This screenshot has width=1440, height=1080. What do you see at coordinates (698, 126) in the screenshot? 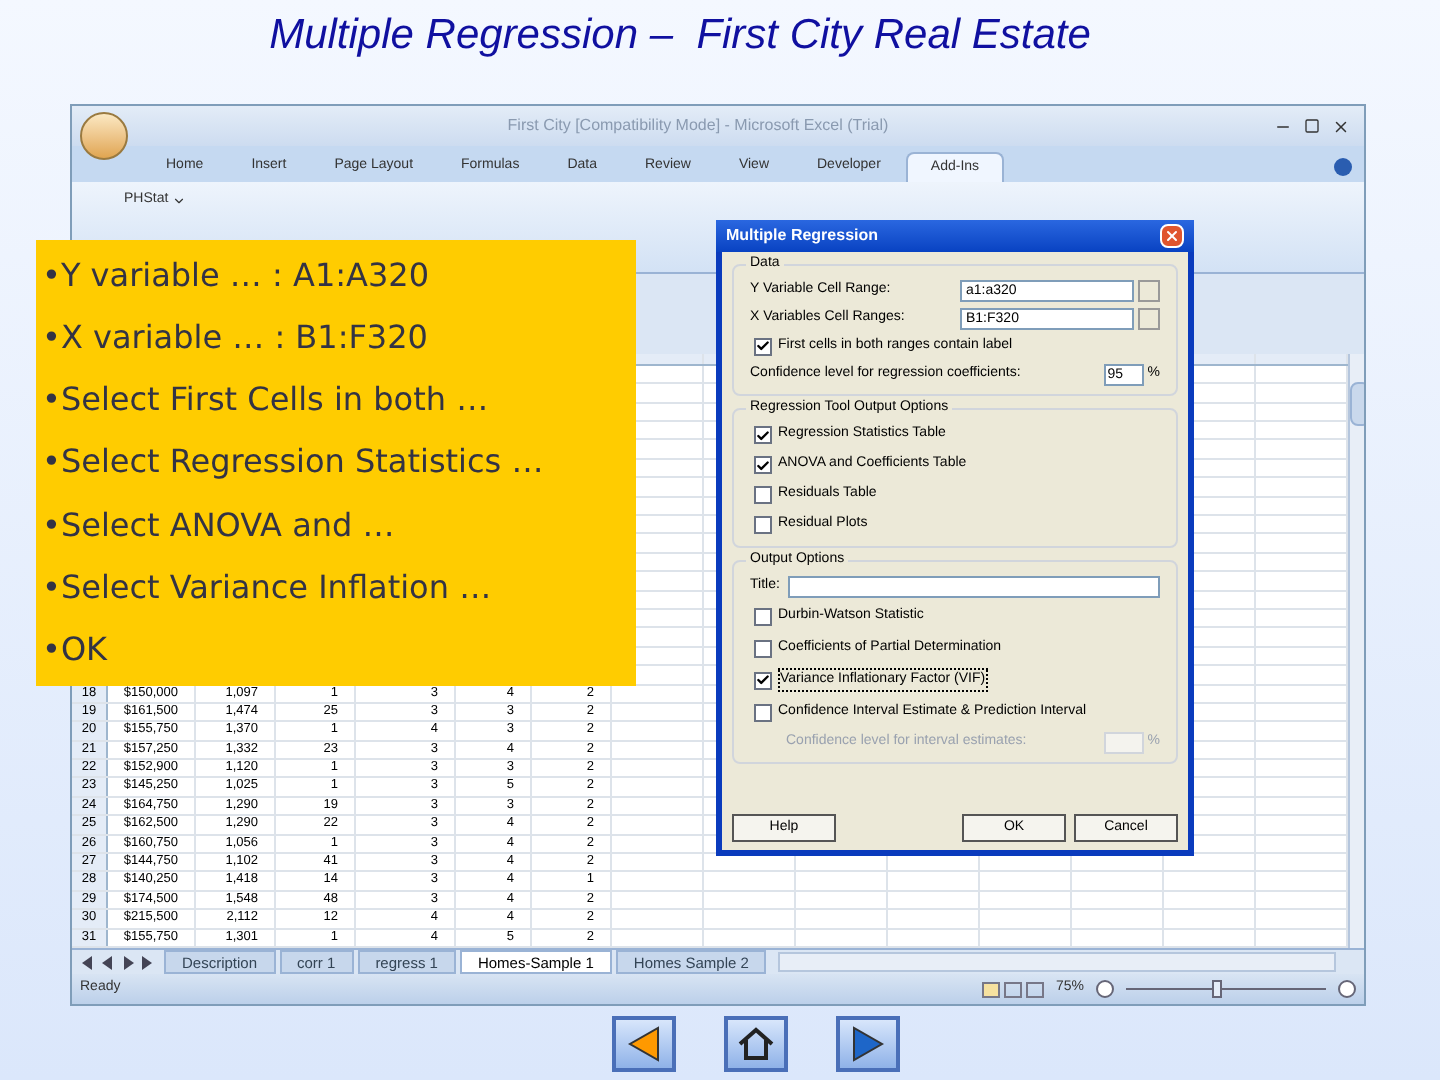
I see `window-title: First City [Compatibility Mode] - Microsoft Excel (Trial)` at bounding box center [698, 126].